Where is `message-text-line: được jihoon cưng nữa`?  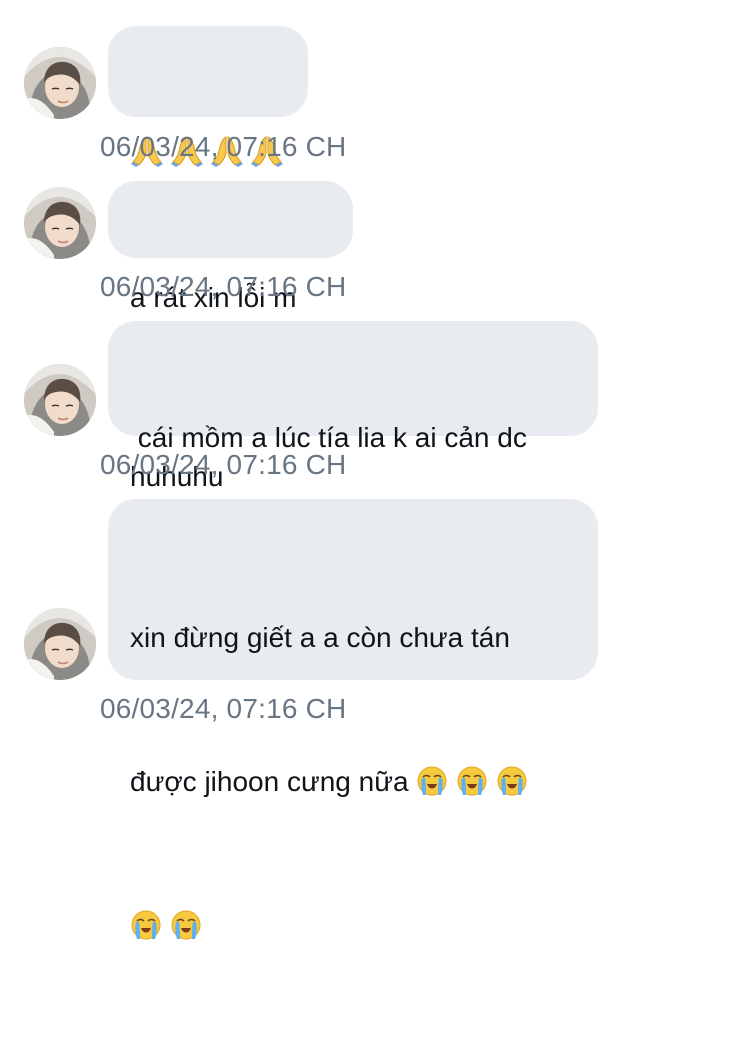 message-text-line: được jihoon cưng nữa is located at coordinates (353, 782).